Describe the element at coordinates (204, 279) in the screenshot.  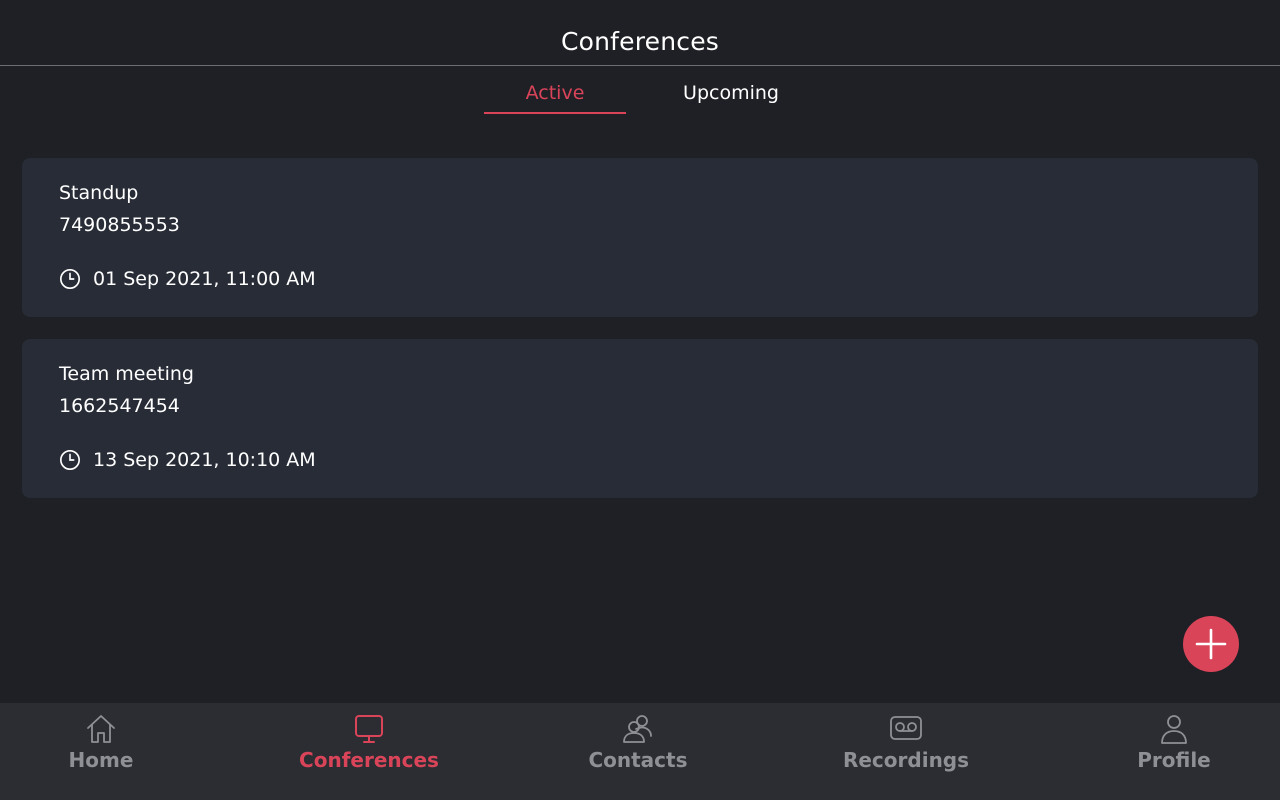
I see `conference-datetime: 01 Sep 2021, 11:00 AM` at that location.